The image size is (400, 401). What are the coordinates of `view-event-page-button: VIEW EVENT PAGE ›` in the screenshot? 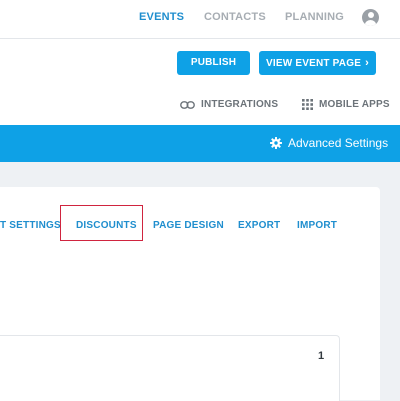 It's located at (317, 63).